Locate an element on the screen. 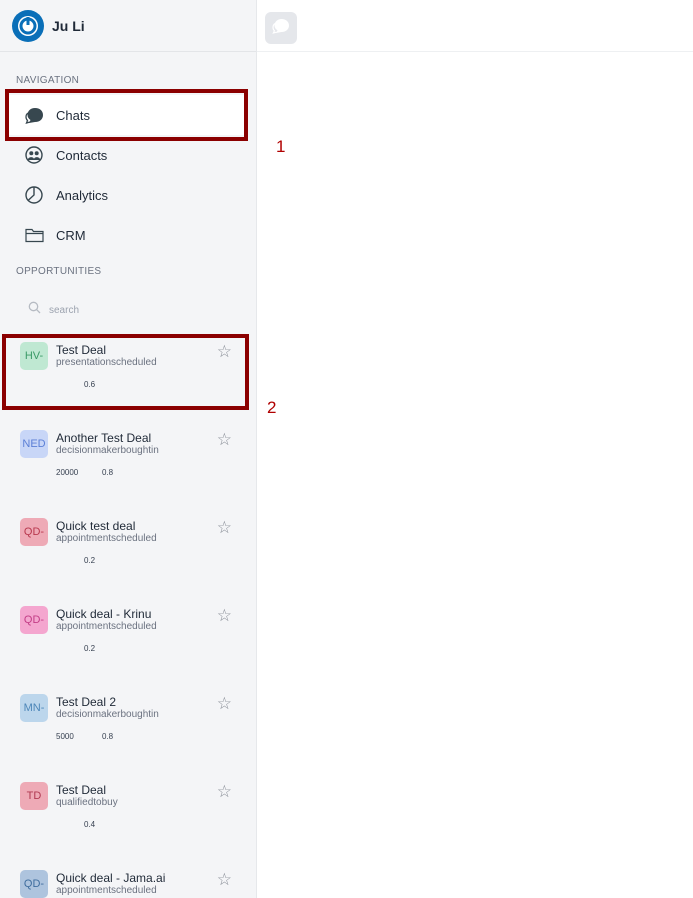  chat-toggle-button is located at coordinates (281, 28).